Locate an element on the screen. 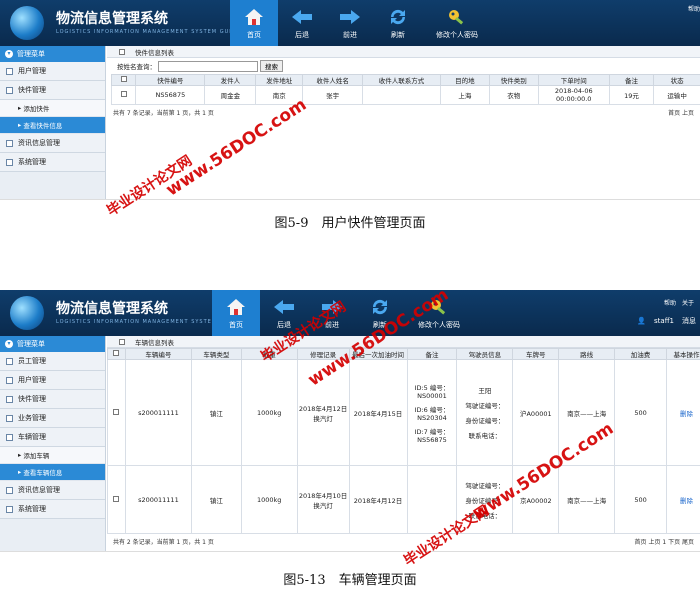 The width and height of the screenshot is (700, 606). user-info: 👤 staff1 消息 is located at coordinates (666, 321).